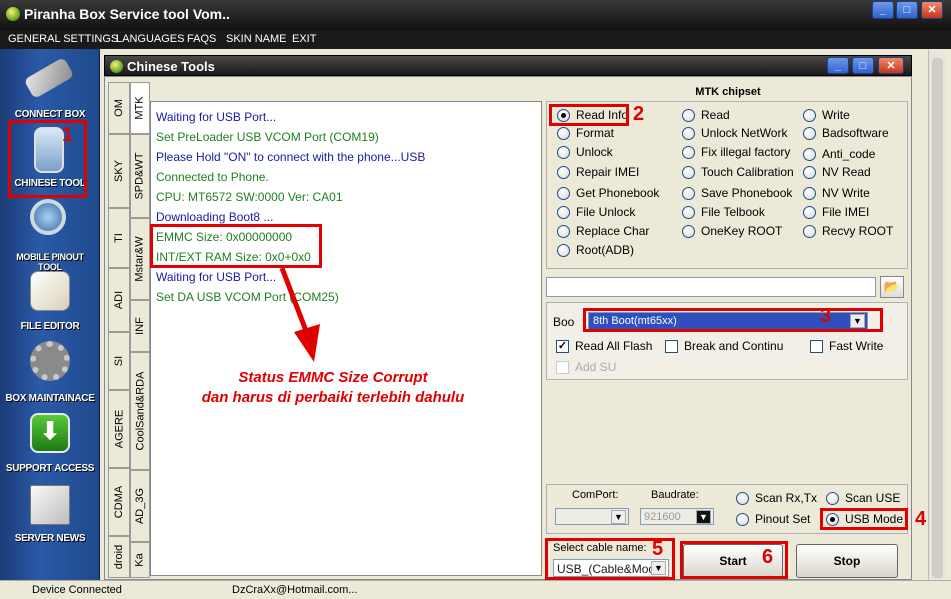 Image resolution: width=951 pixels, height=599 pixels. I want to click on comport-select: ▼, so click(592, 516).